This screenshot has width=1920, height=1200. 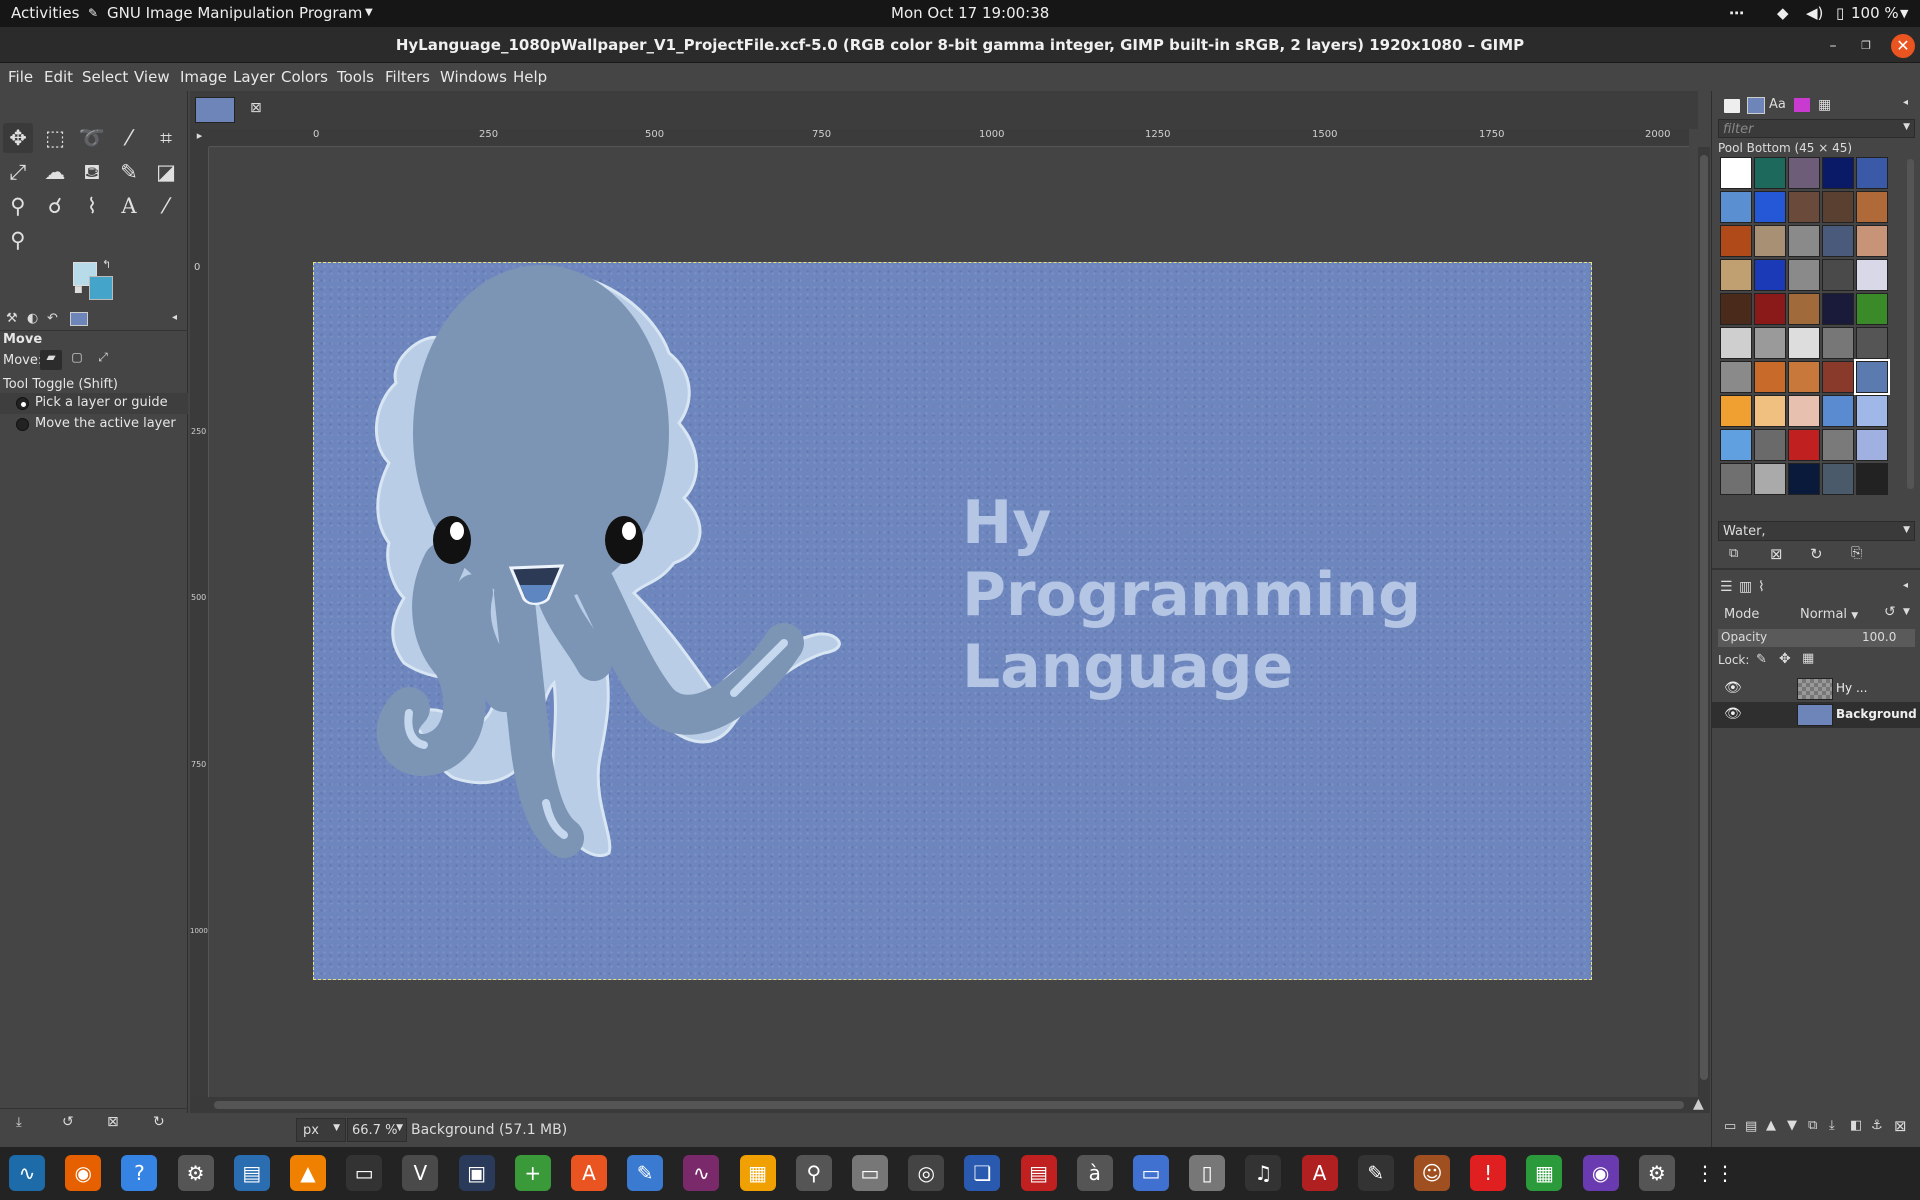 What do you see at coordinates (78, 290) in the screenshot?
I see `default-colors-icon: ■` at bounding box center [78, 290].